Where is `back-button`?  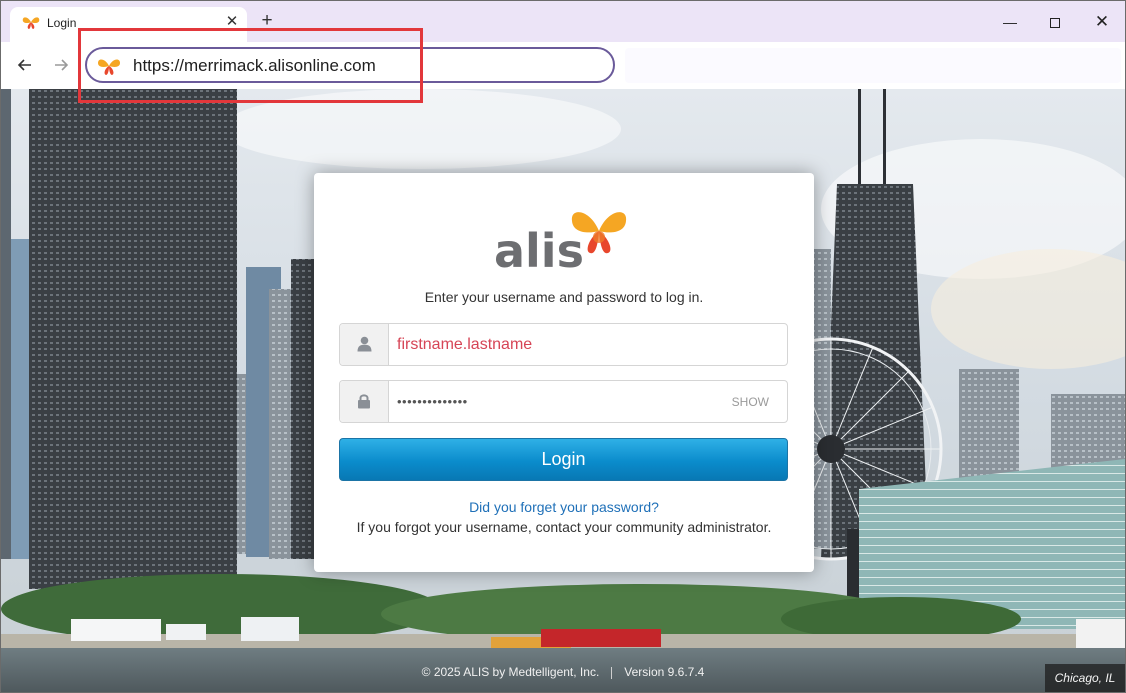
back-button is located at coordinates (25, 65).